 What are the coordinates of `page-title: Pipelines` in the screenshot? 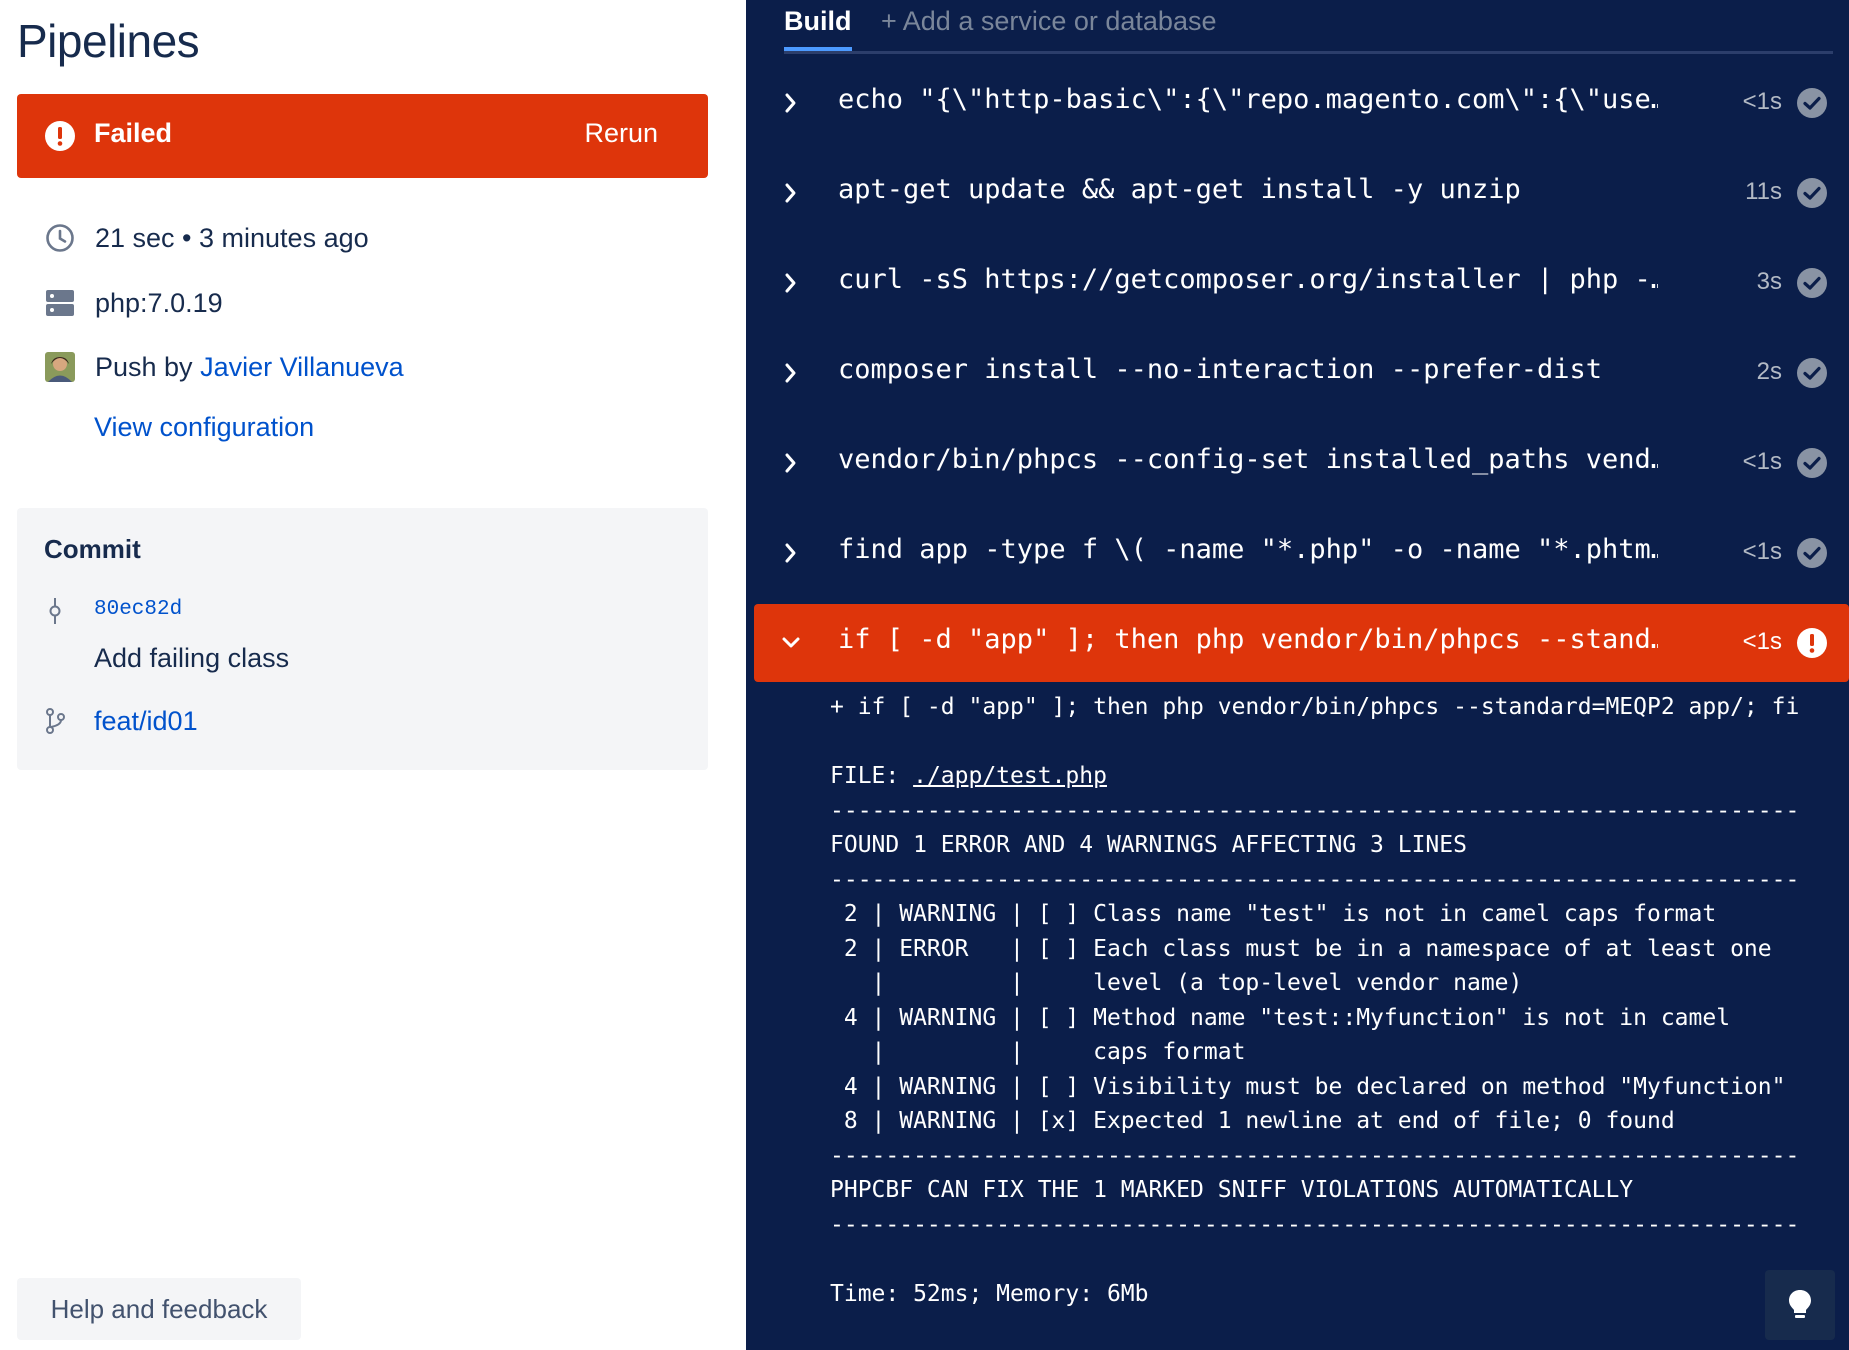 It's located at (108, 41).